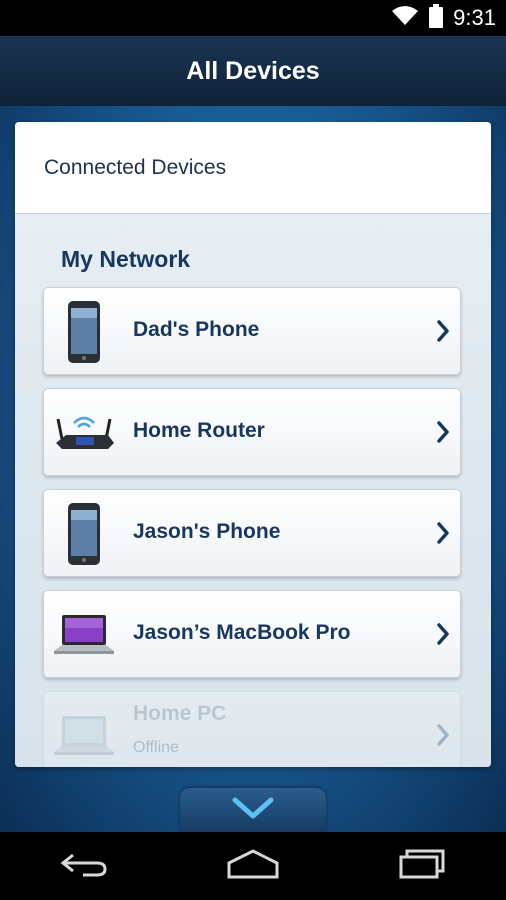 The image size is (506, 900). What do you see at coordinates (253, 18) in the screenshot?
I see `status-bar: 9:31` at bounding box center [253, 18].